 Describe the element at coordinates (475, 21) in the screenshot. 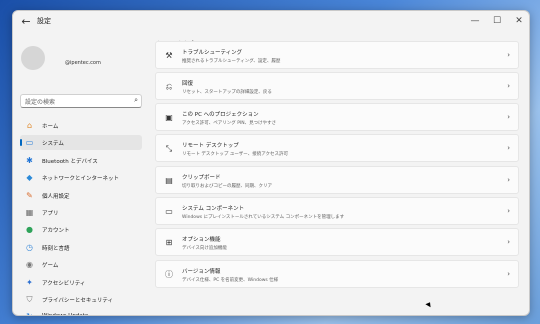

I see `minimize-button: —` at that location.